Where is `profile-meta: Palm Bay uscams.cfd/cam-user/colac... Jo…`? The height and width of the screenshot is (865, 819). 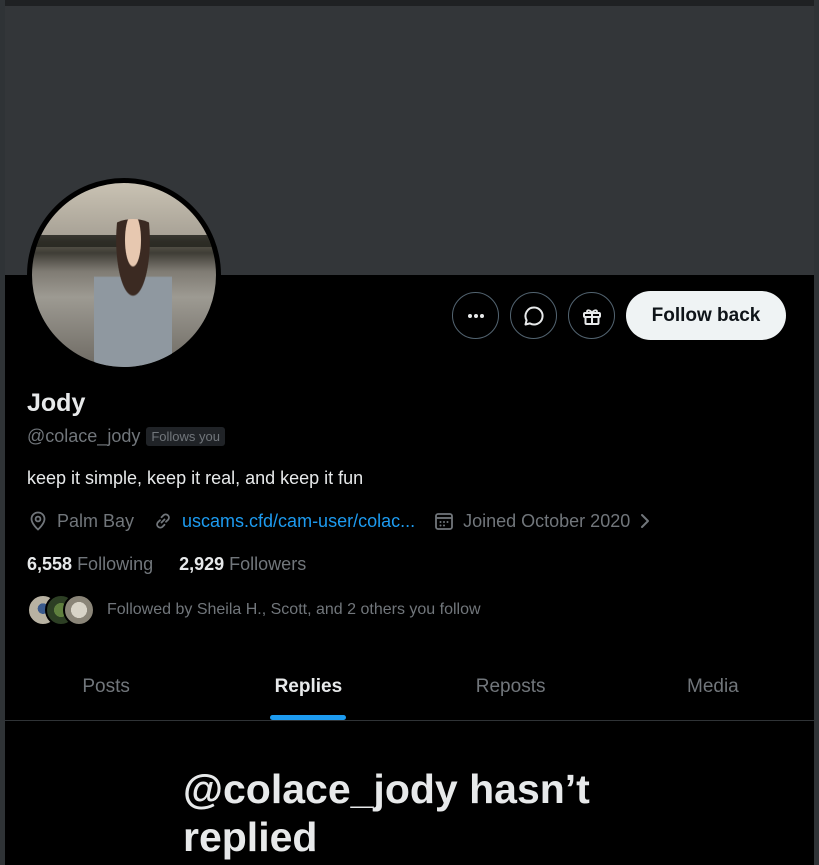 profile-meta: Palm Bay uscams.cfd/cam-user/colac... Jo… is located at coordinates (348, 521).